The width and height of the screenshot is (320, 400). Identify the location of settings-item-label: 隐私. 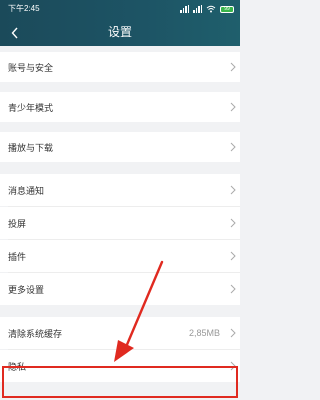
(17, 366).